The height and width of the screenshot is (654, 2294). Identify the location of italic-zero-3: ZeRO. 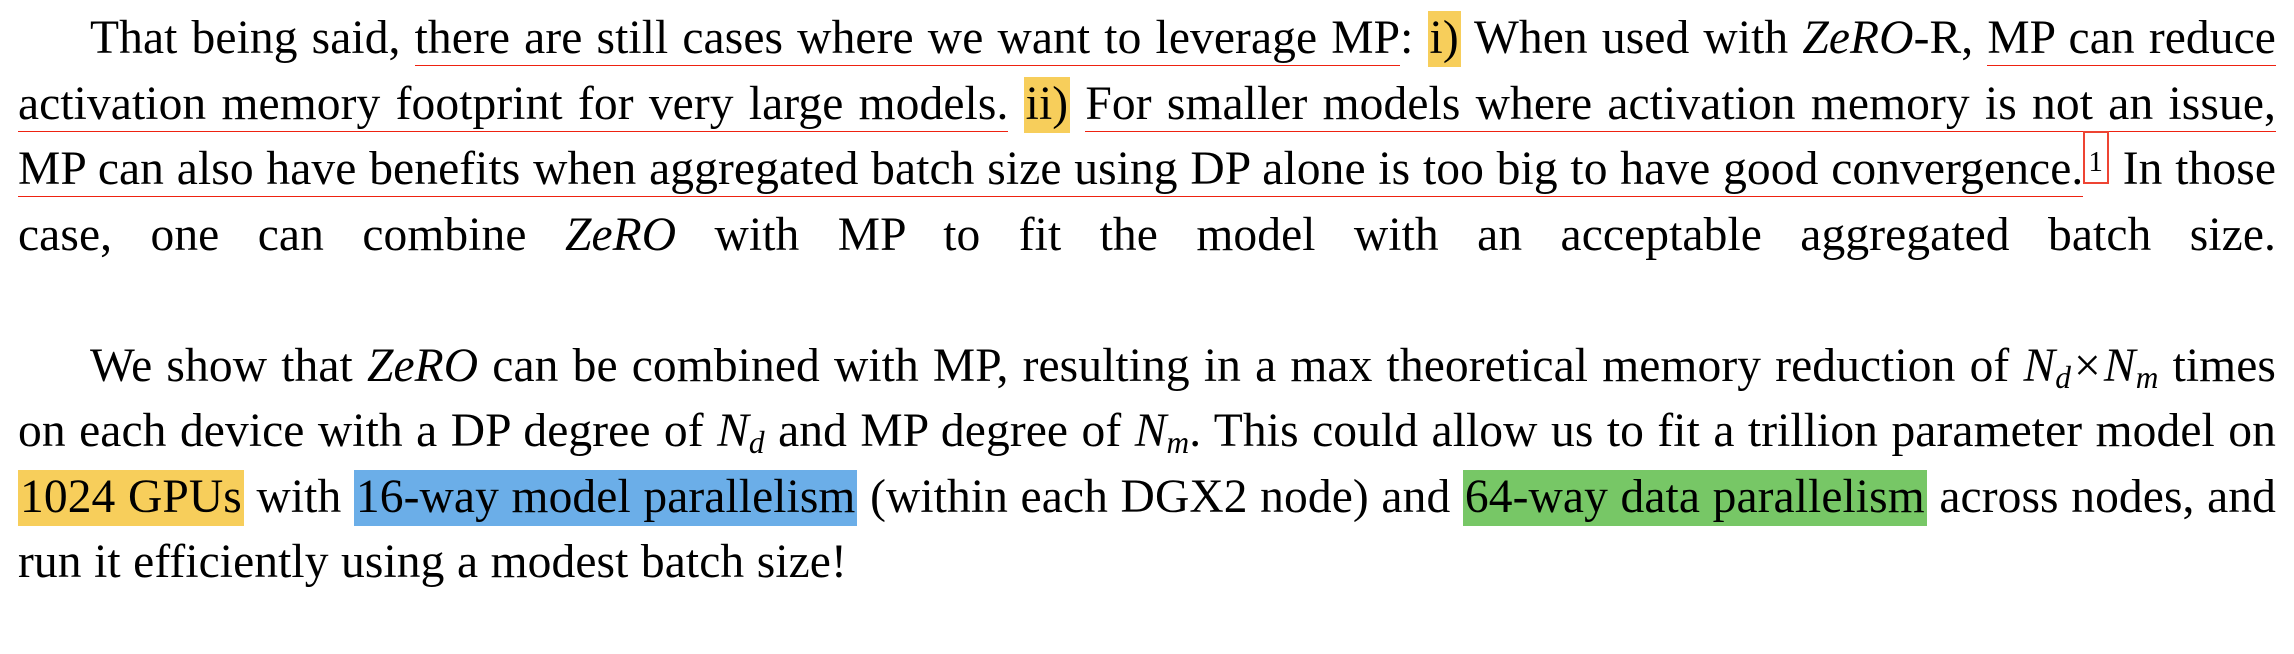
(422, 365).